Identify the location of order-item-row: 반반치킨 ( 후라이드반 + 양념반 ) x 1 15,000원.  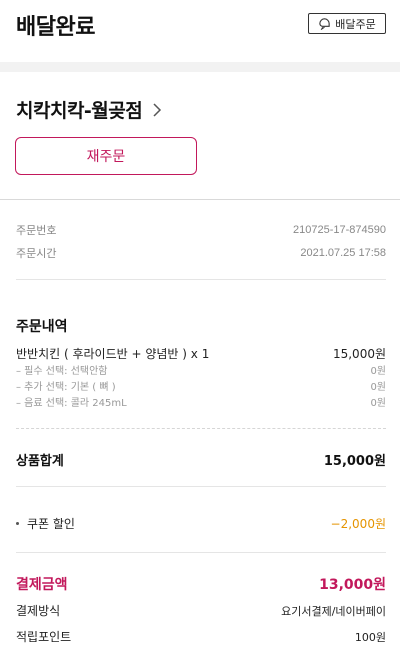
(201, 353).